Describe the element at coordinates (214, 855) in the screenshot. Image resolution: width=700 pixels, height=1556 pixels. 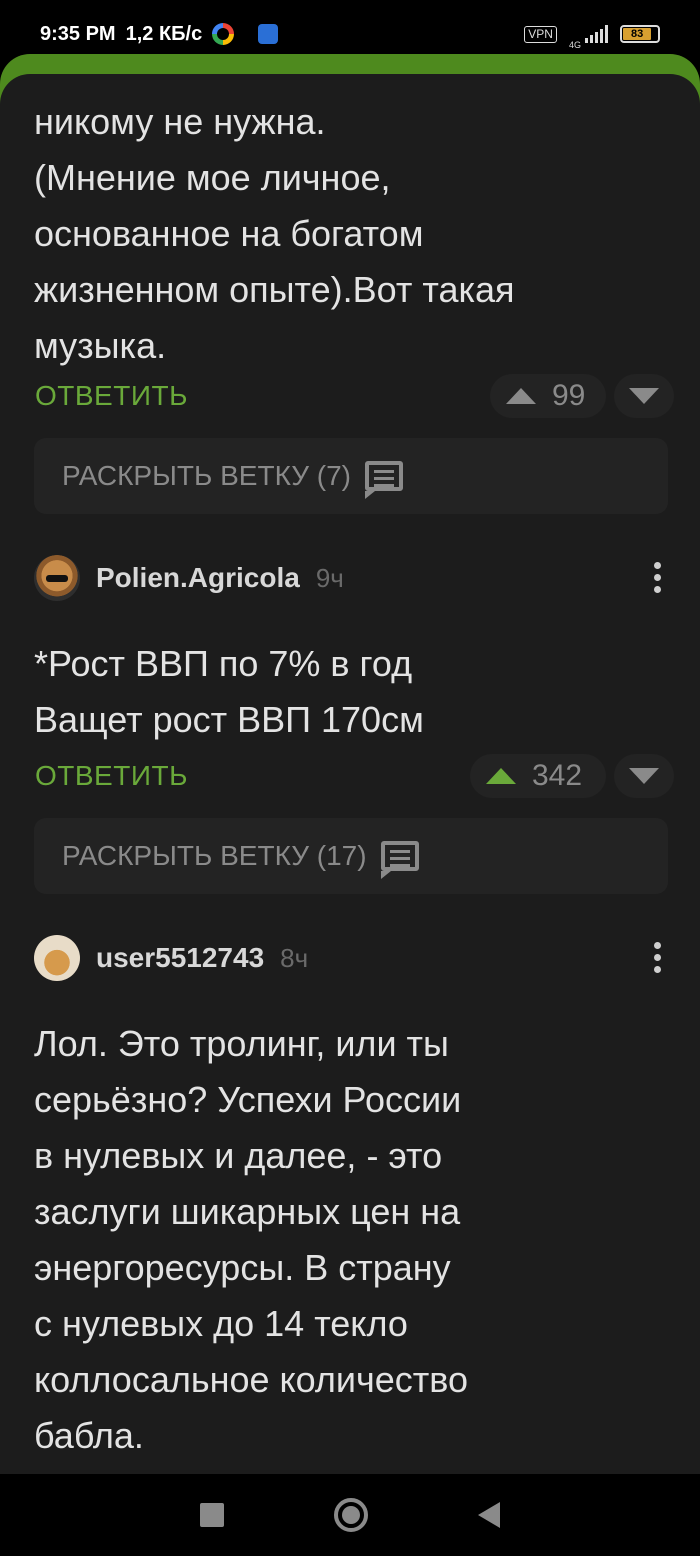
I see `expand-branch-label: РАСКРЫТЬ ВЕТКУ (17)` at that location.